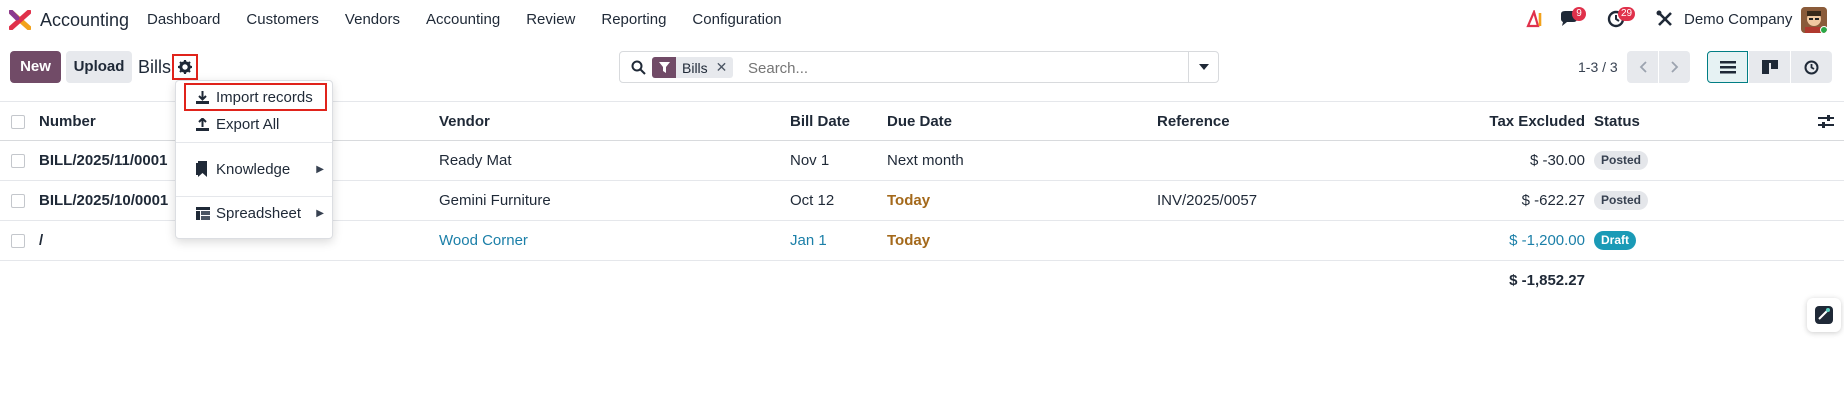  What do you see at coordinates (248, 124) in the screenshot?
I see `menu-item-label: Export All` at bounding box center [248, 124].